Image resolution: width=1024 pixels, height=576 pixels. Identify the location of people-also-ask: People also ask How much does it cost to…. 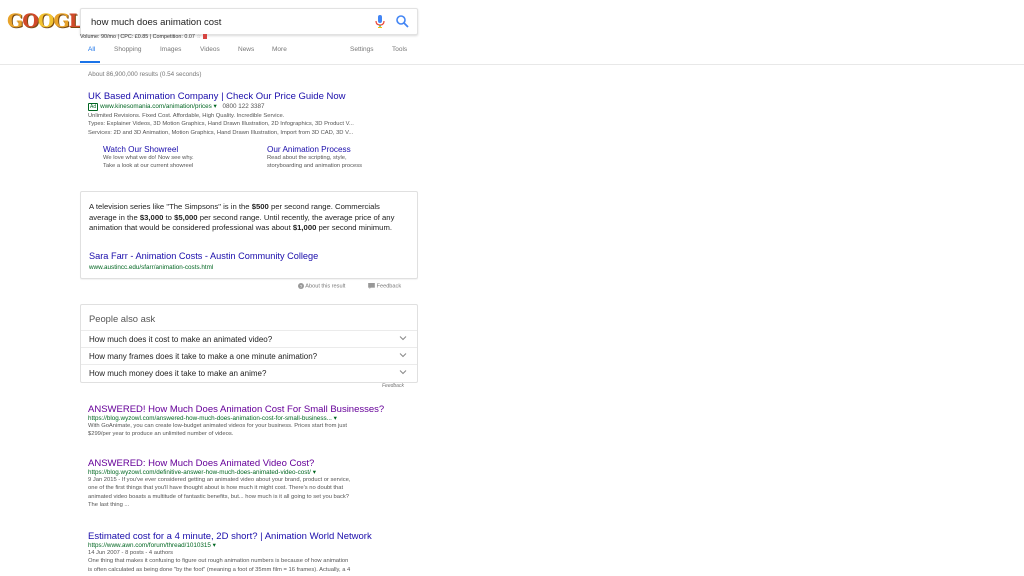
(249, 343).